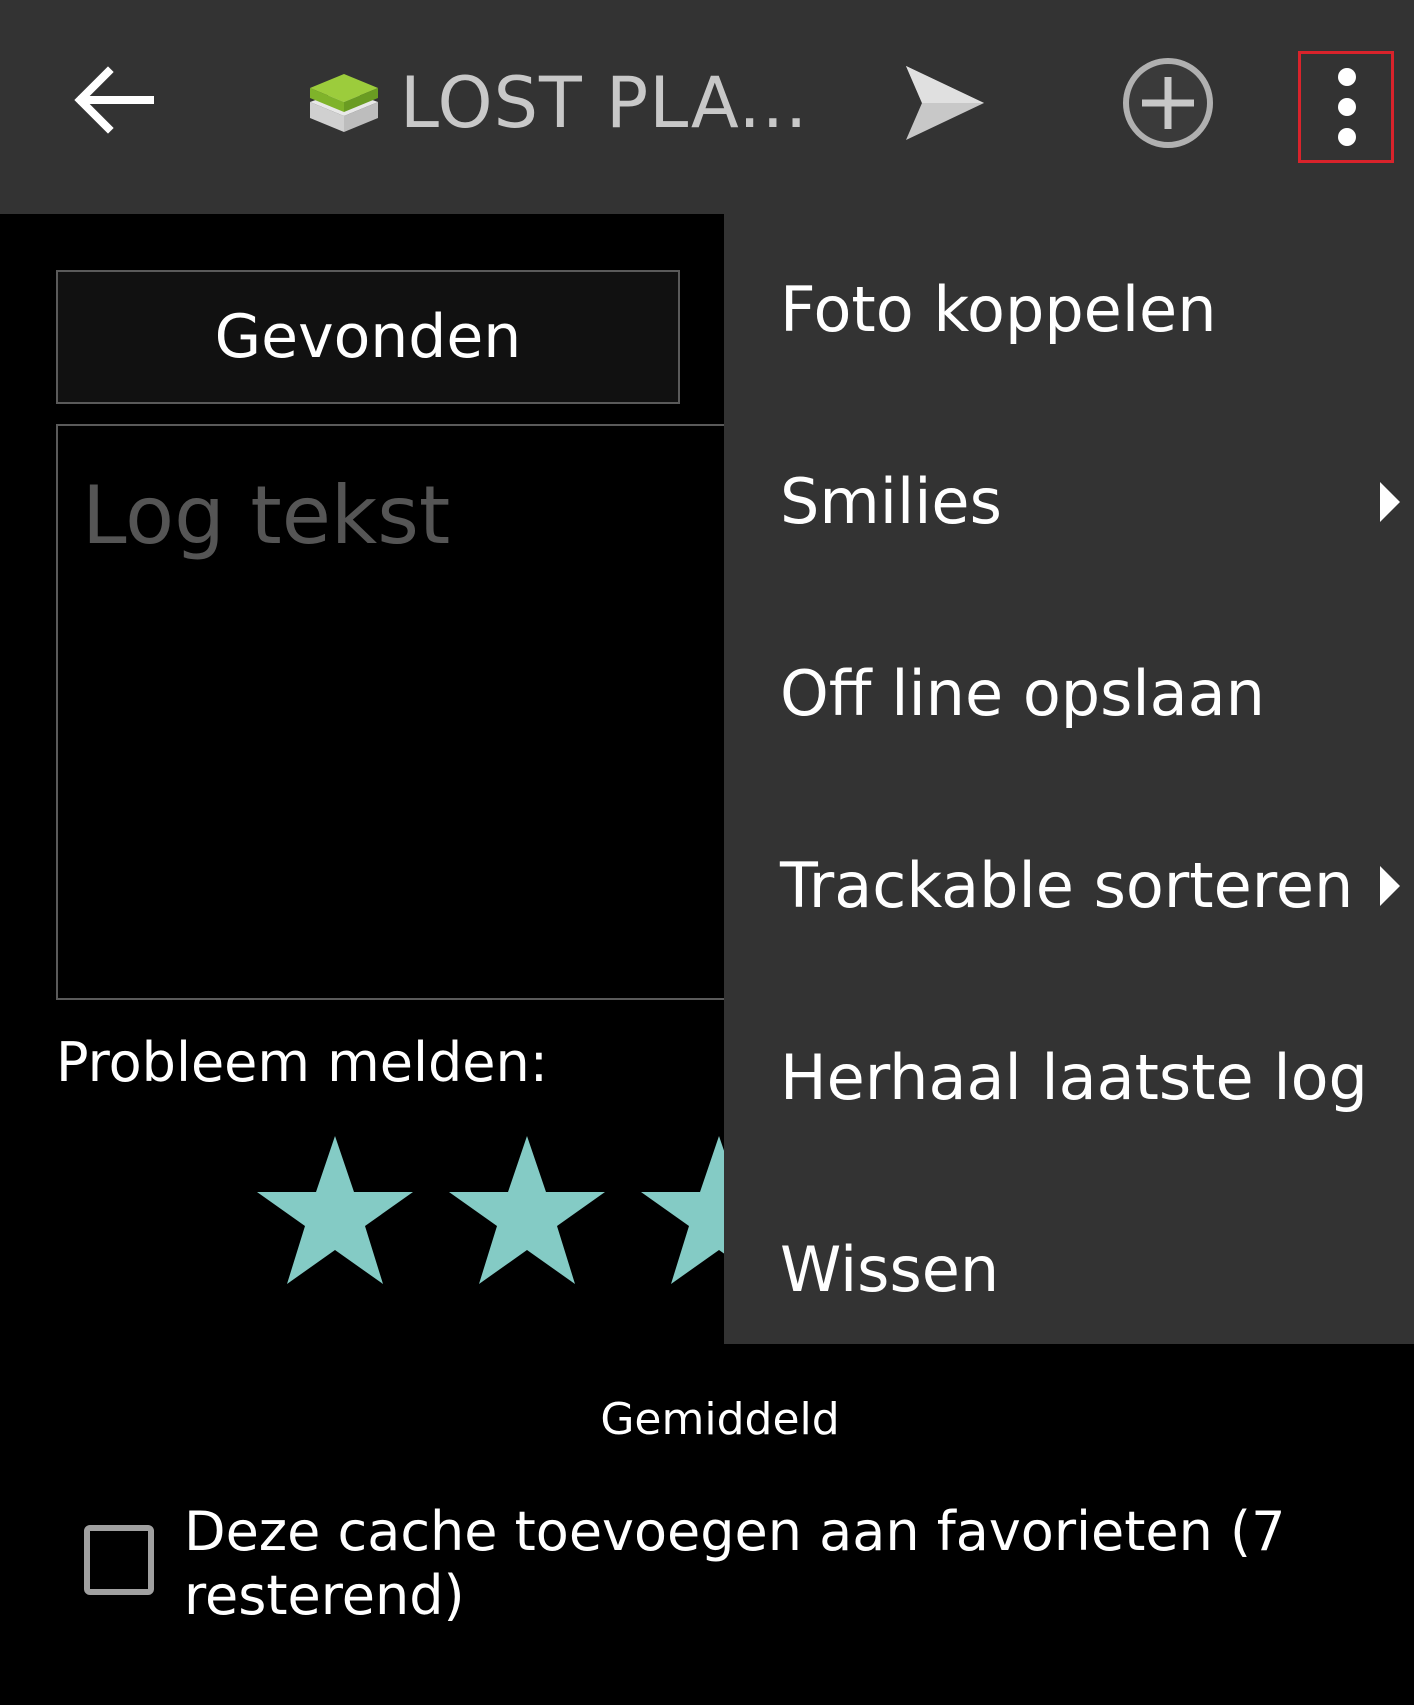  I want to click on overflow-menu-button, so click(1346, 107).